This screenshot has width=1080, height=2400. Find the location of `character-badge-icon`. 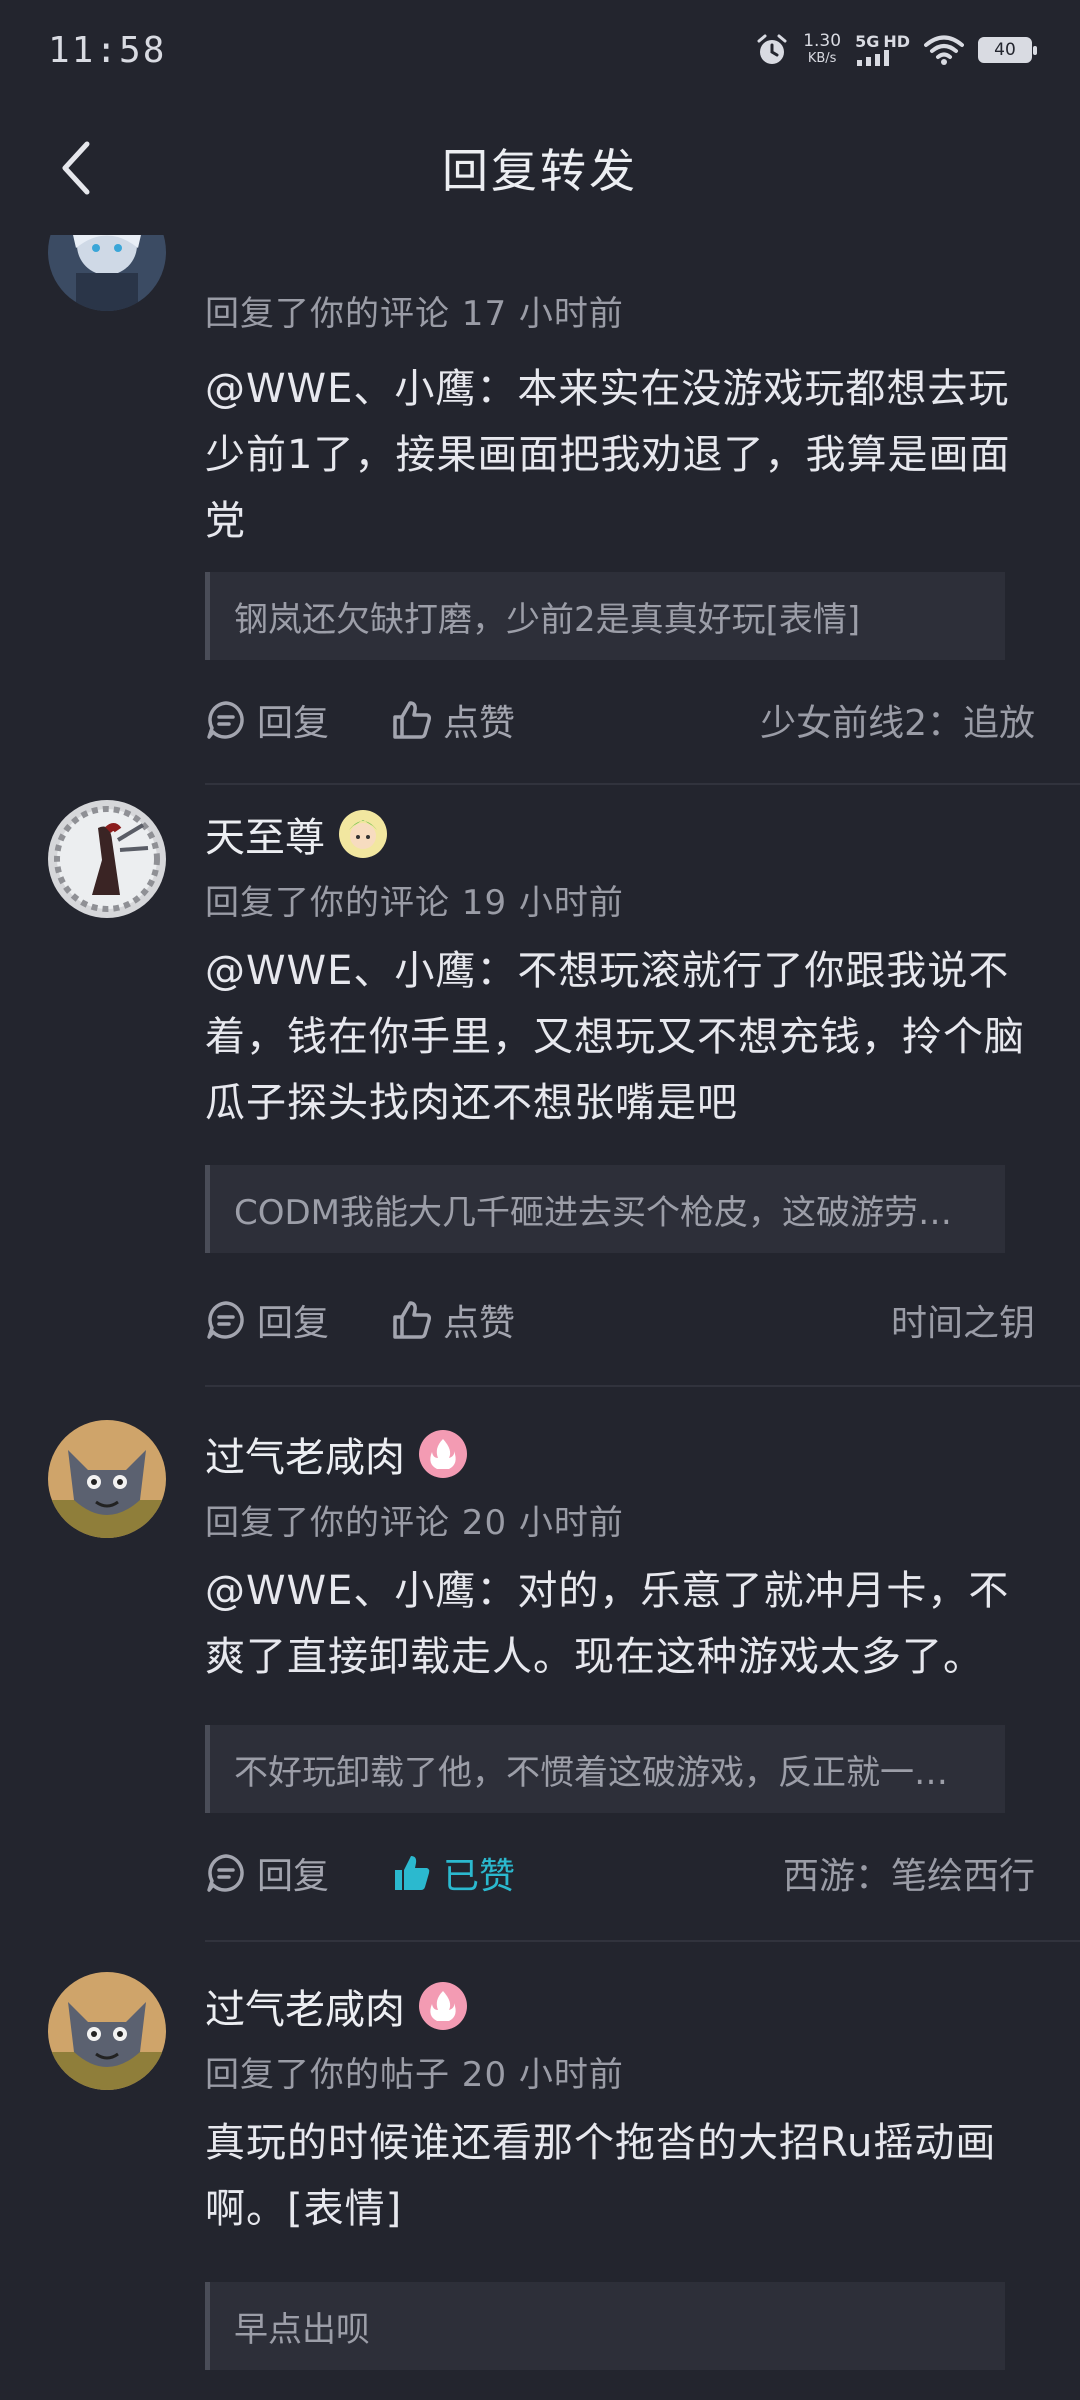

character-badge-icon is located at coordinates (363, 834).